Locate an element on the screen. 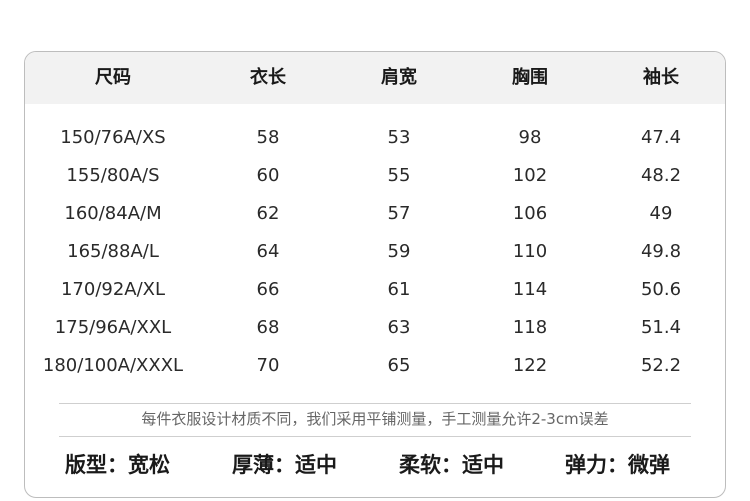 This screenshot has width=750, height=501. measurement-note: 每件衣服设计材质不同，我们采用平铺测量，手工测量允许2-3cm误差 is located at coordinates (375, 419).